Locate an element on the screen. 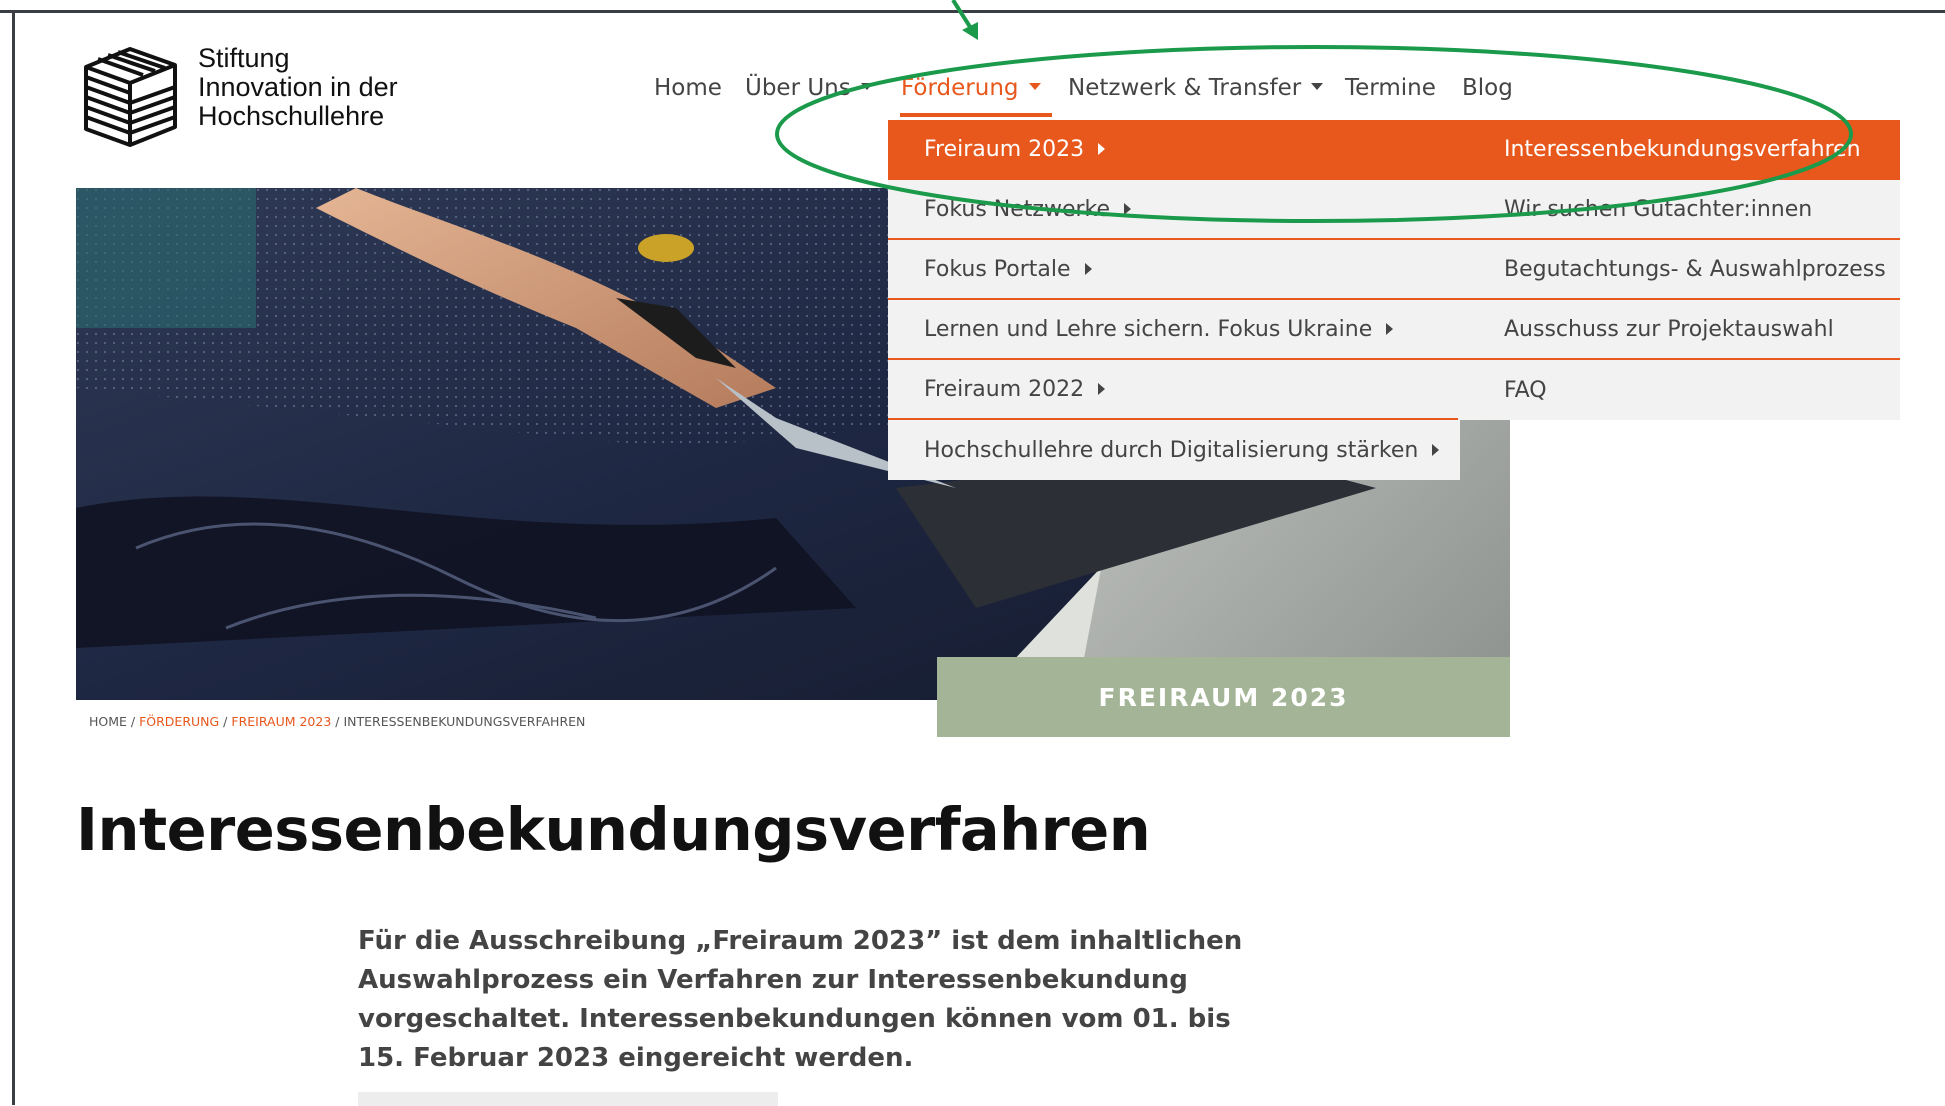  logo-line-3: Hochschullehre is located at coordinates (291, 116).